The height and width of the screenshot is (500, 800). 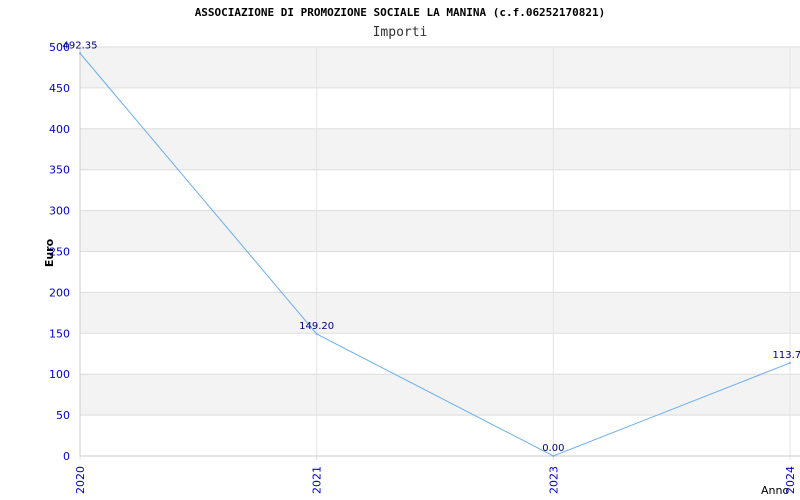 What do you see at coordinates (59, 292) in the screenshot?
I see `y-tick-label: 200` at bounding box center [59, 292].